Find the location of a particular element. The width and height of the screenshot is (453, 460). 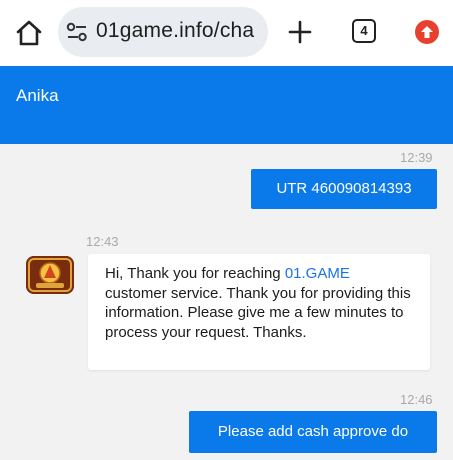

url-text: 01game.info/cha is located at coordinates (175, 31).